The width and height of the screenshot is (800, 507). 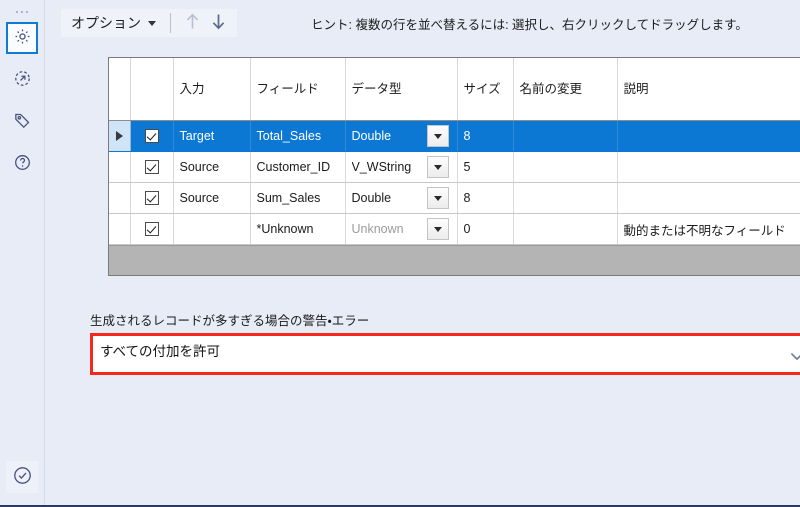 What do you see at coordinates (120, 89) in the screenshot?
I see `column-header-selector` at bounding box center [120, 89].